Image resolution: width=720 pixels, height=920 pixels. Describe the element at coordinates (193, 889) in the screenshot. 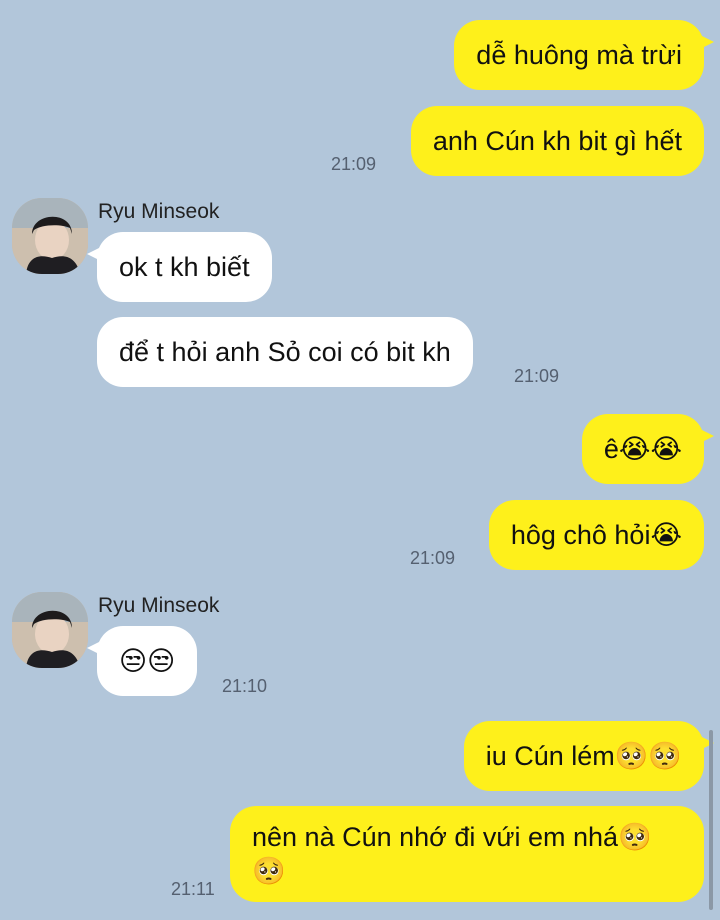

I see `message-timestamp: 21:11` at that location.